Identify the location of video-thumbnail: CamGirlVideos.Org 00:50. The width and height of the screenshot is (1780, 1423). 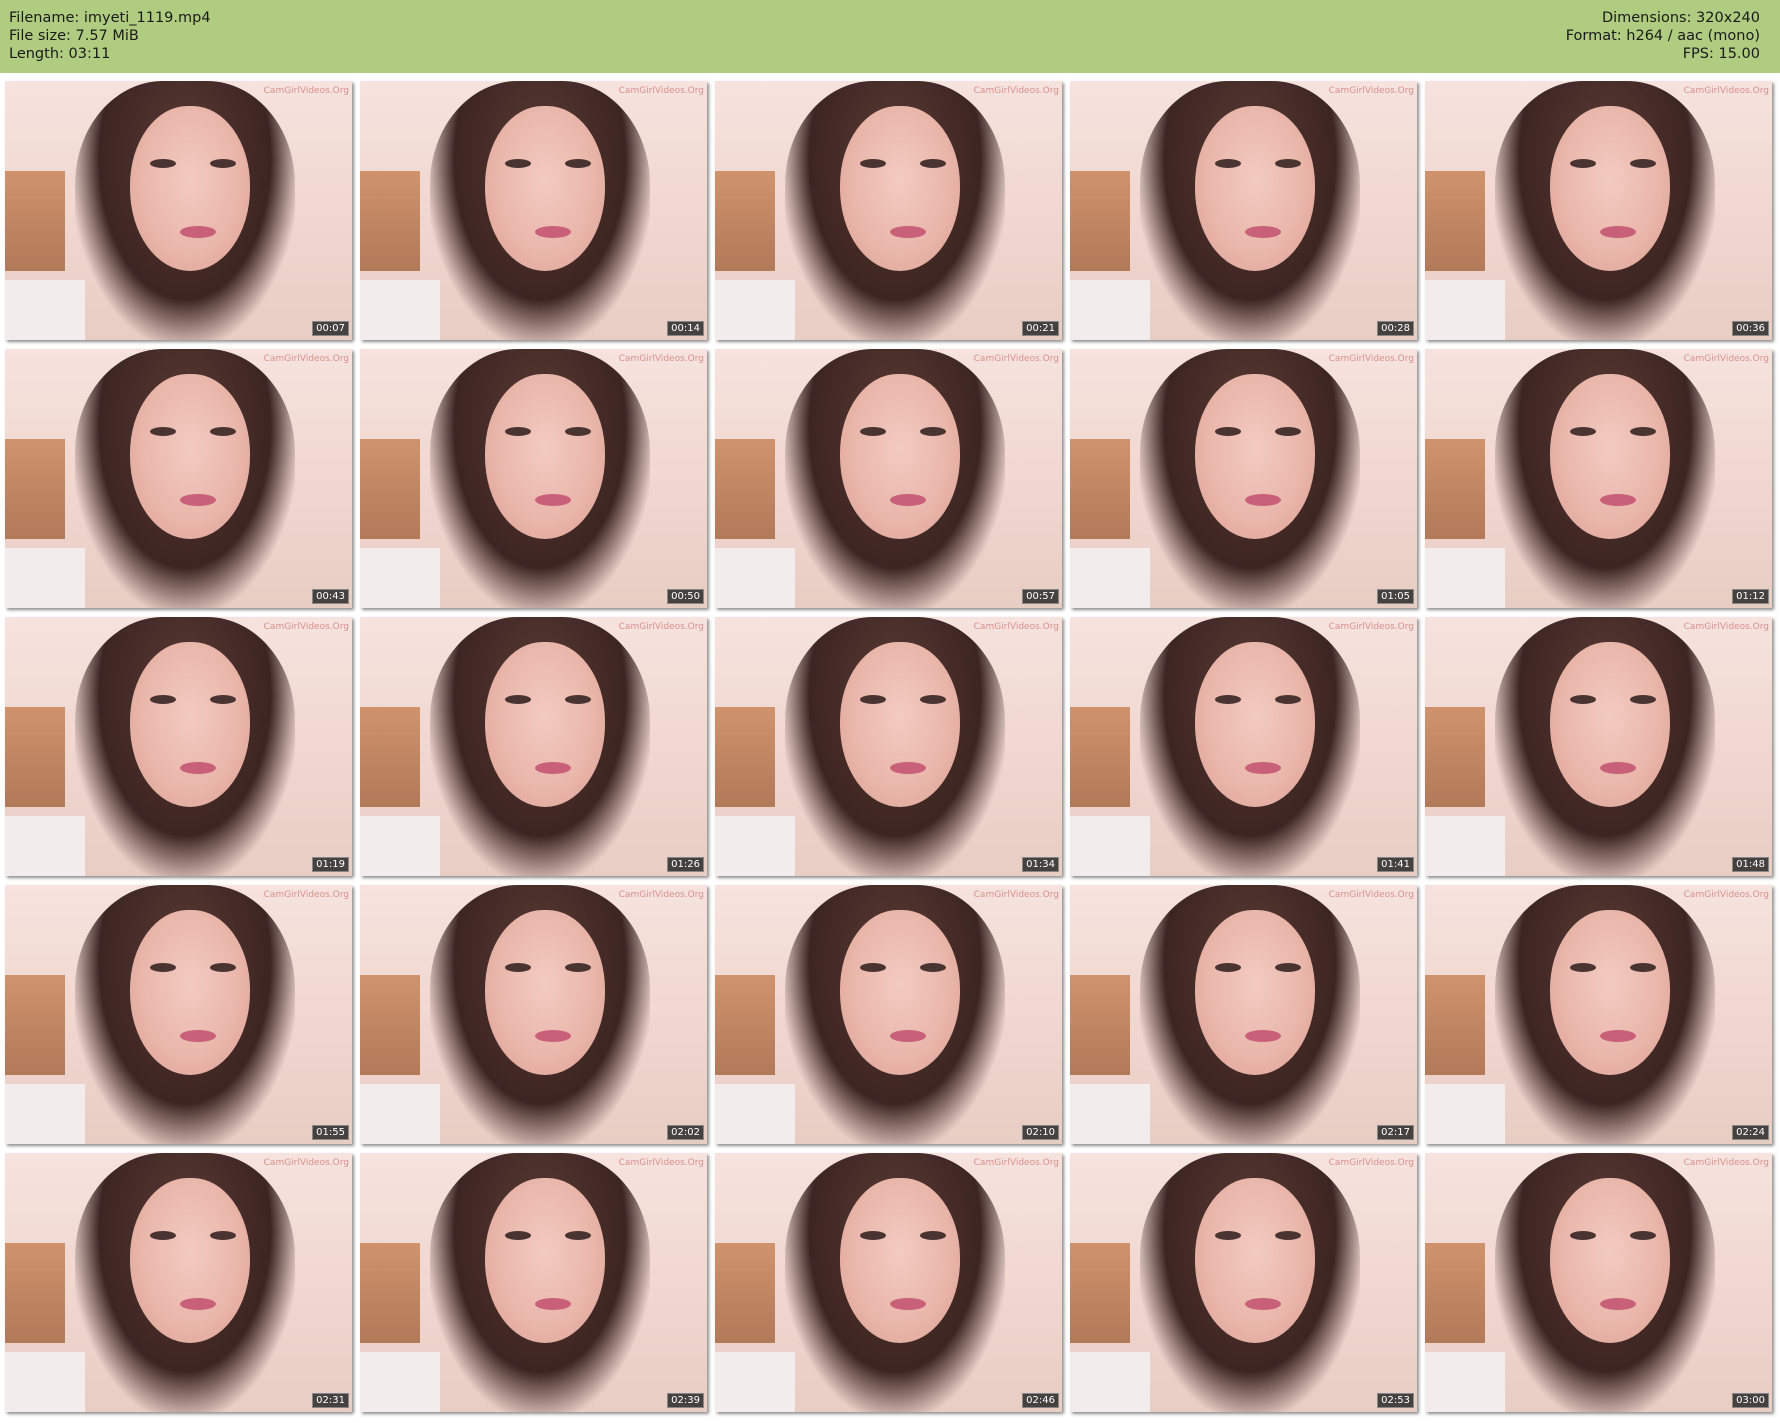
(533, 478).